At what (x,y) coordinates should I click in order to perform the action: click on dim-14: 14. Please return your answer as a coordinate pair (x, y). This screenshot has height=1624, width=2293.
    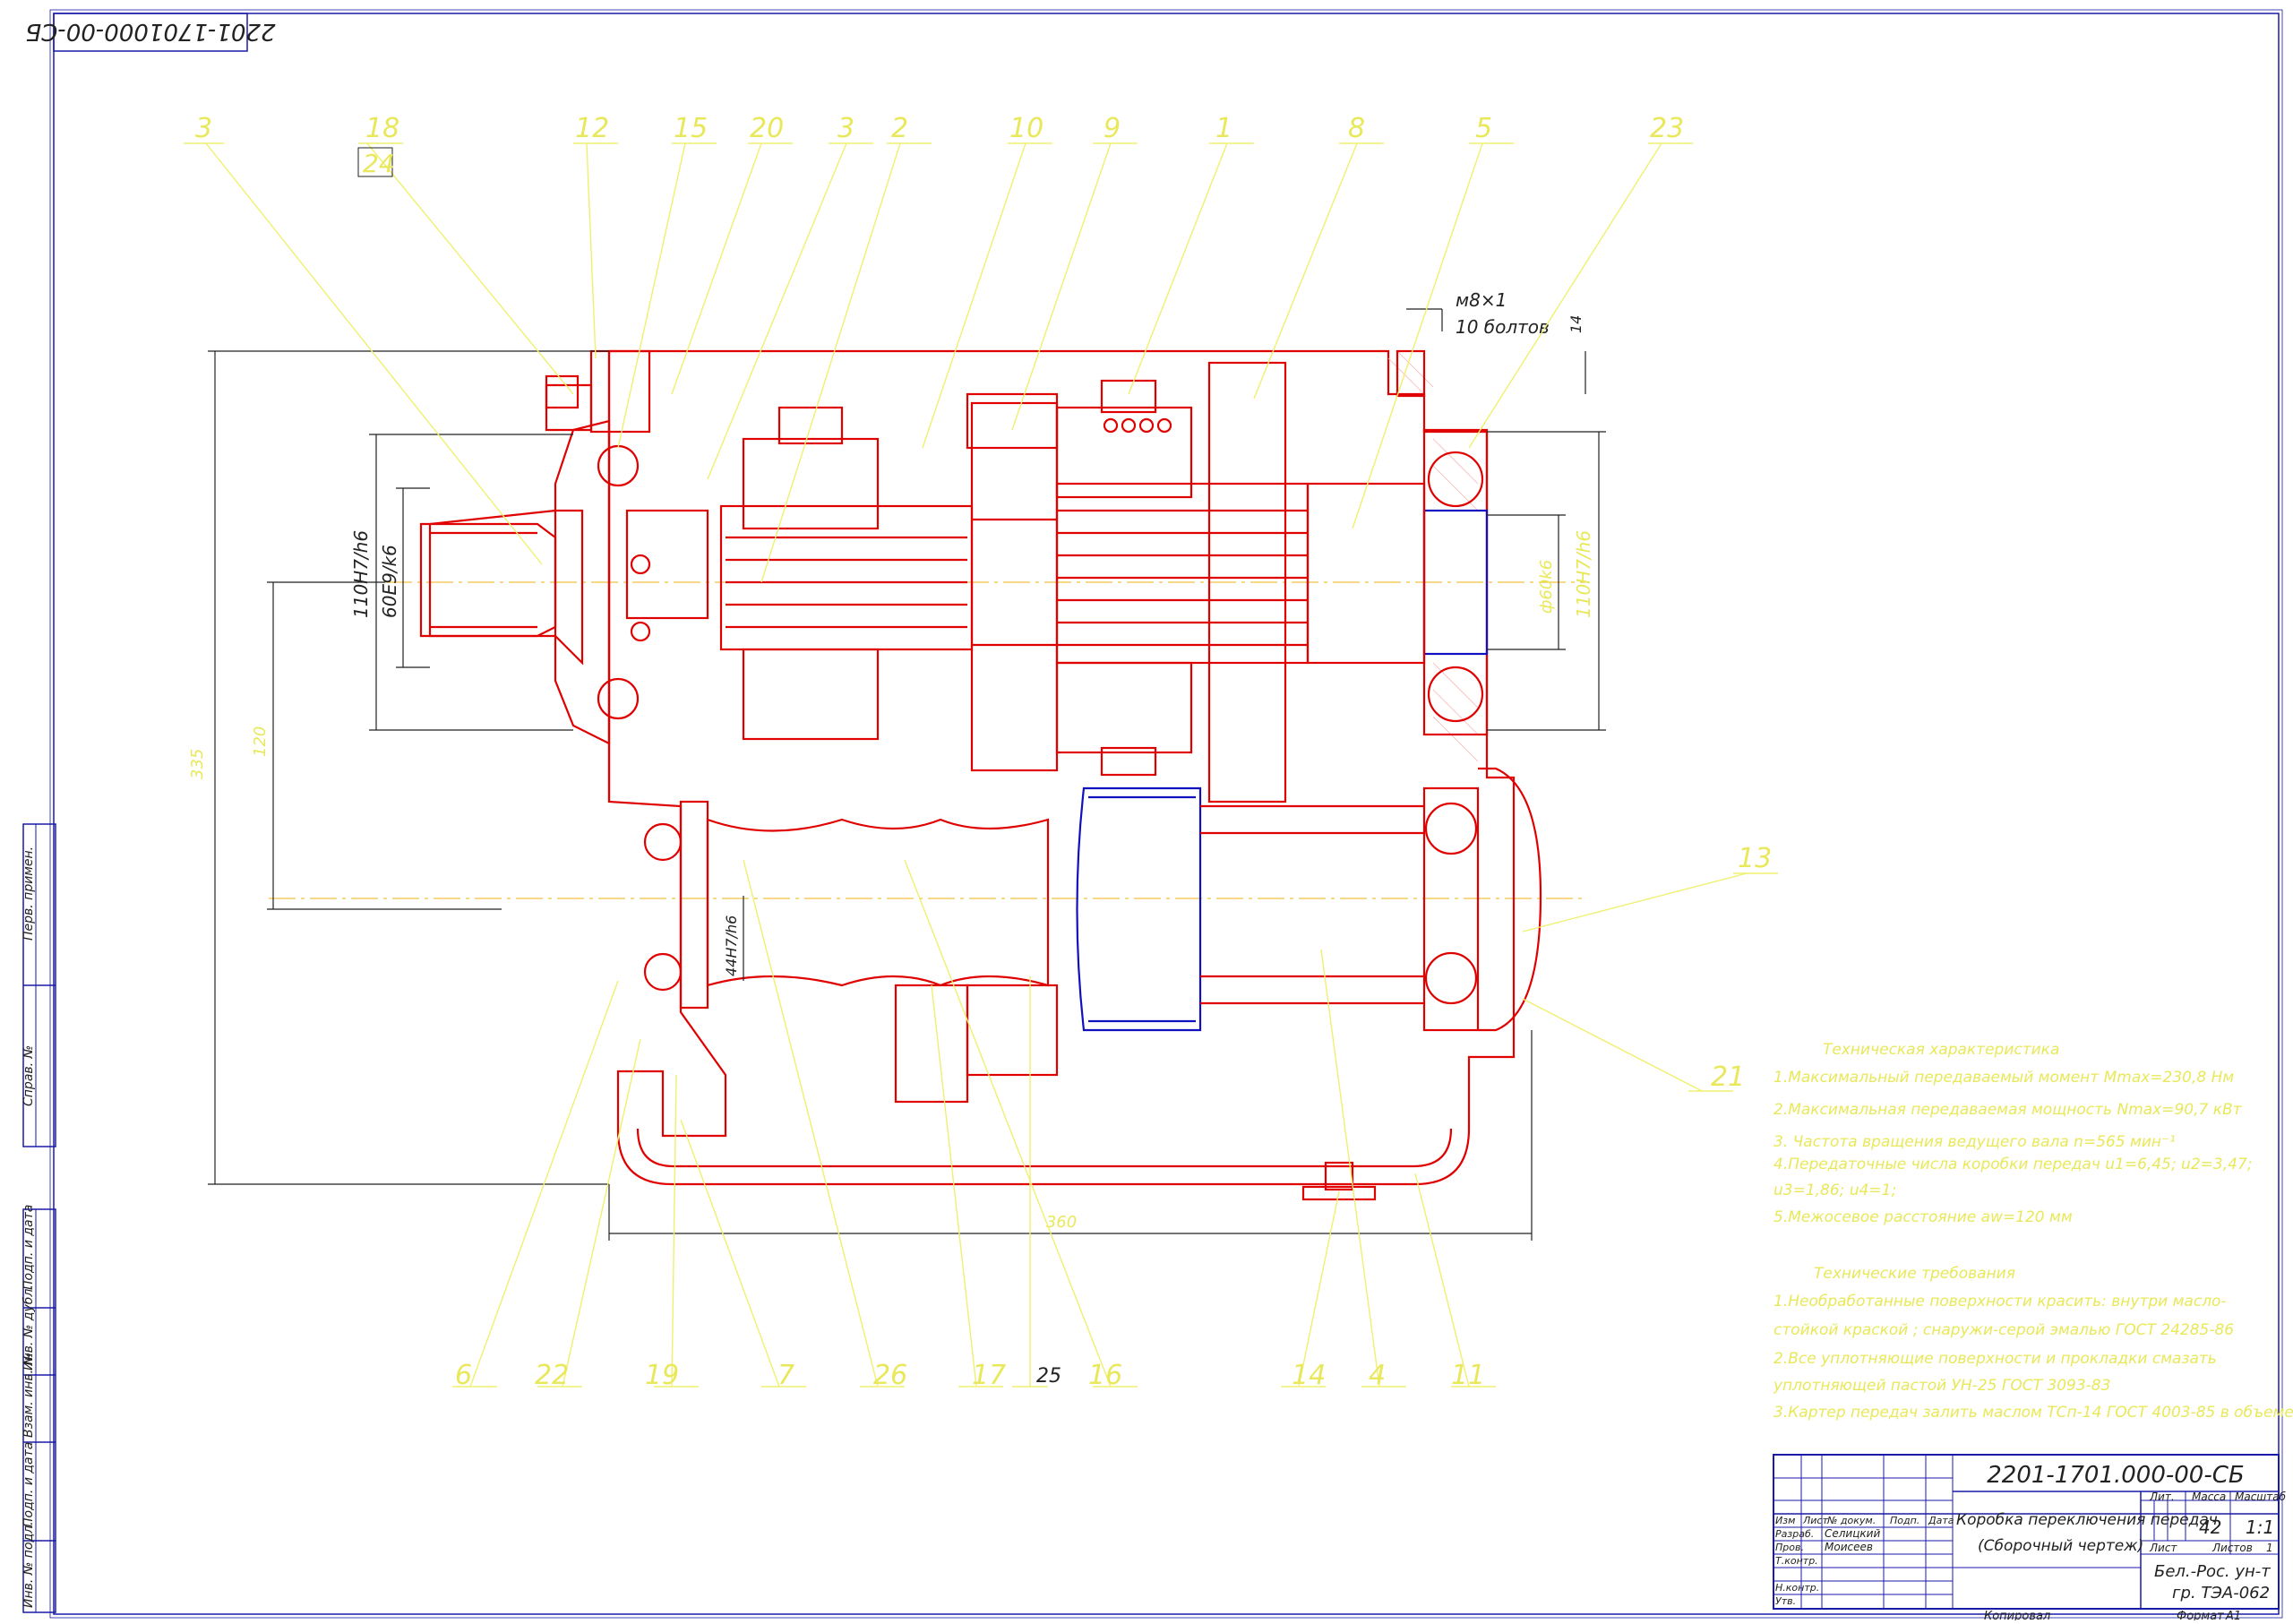
    Looking at the image, I should click on (1575, 324).